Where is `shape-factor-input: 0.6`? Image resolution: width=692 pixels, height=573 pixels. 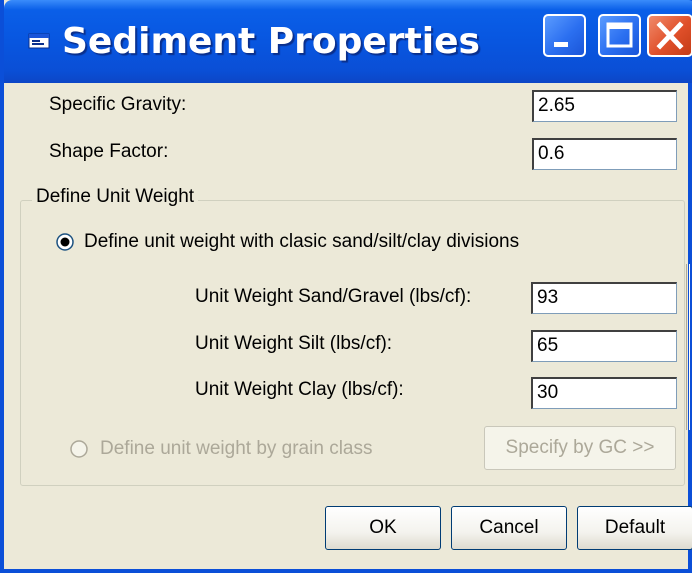 shape-factor-input: 0.6 is located at coordinates (604, 154).